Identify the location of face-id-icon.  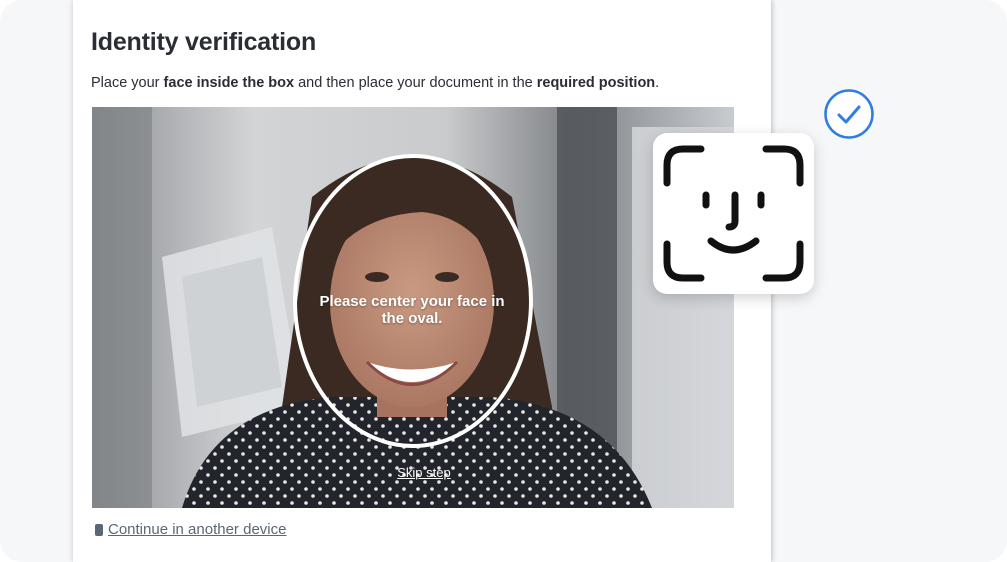
(733, 213).